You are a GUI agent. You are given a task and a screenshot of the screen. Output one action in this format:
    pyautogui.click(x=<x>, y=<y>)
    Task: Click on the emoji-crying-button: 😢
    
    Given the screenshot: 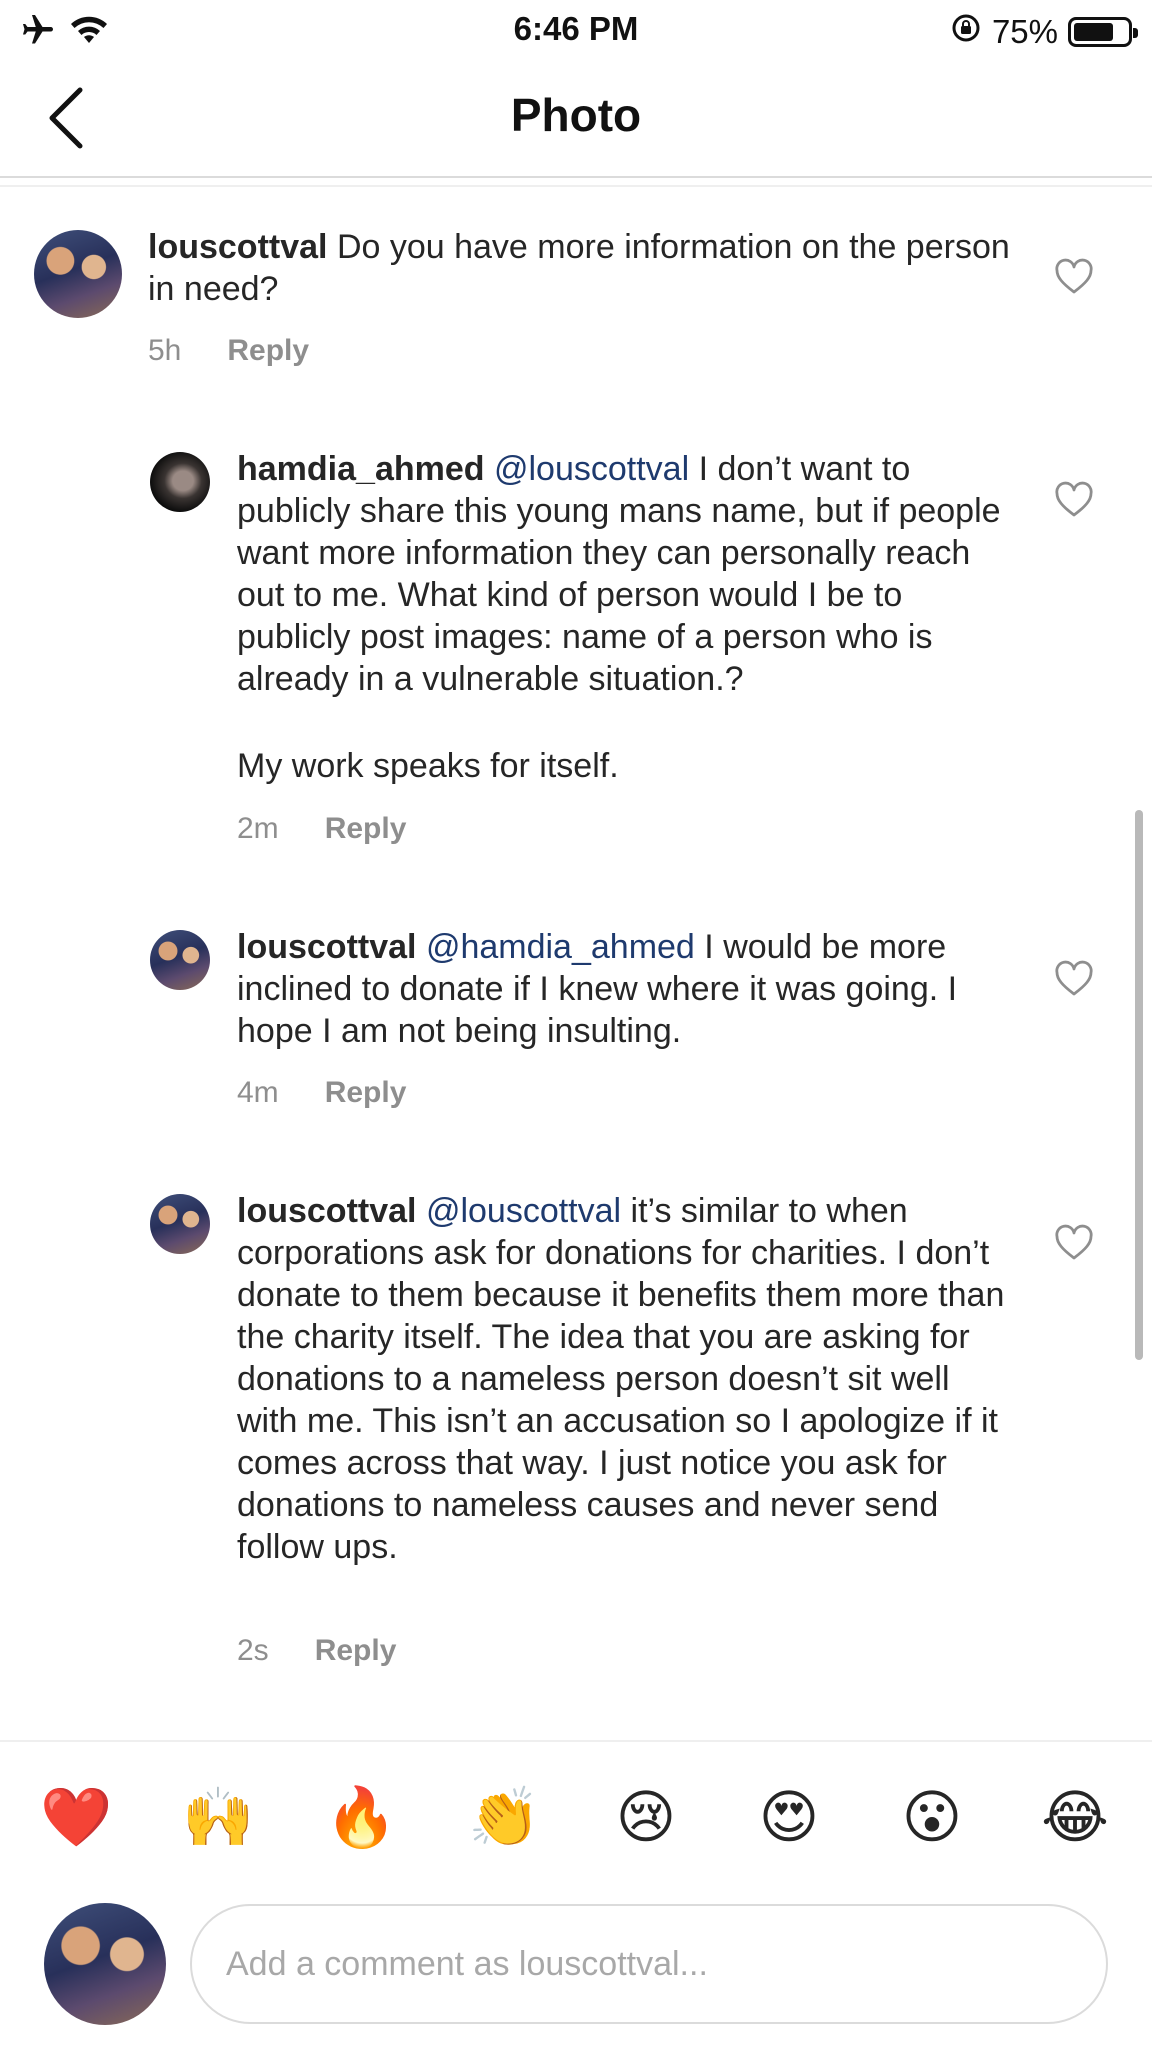 What is the action you would take?
    pyautogui.click(x=646, y=1817)
    